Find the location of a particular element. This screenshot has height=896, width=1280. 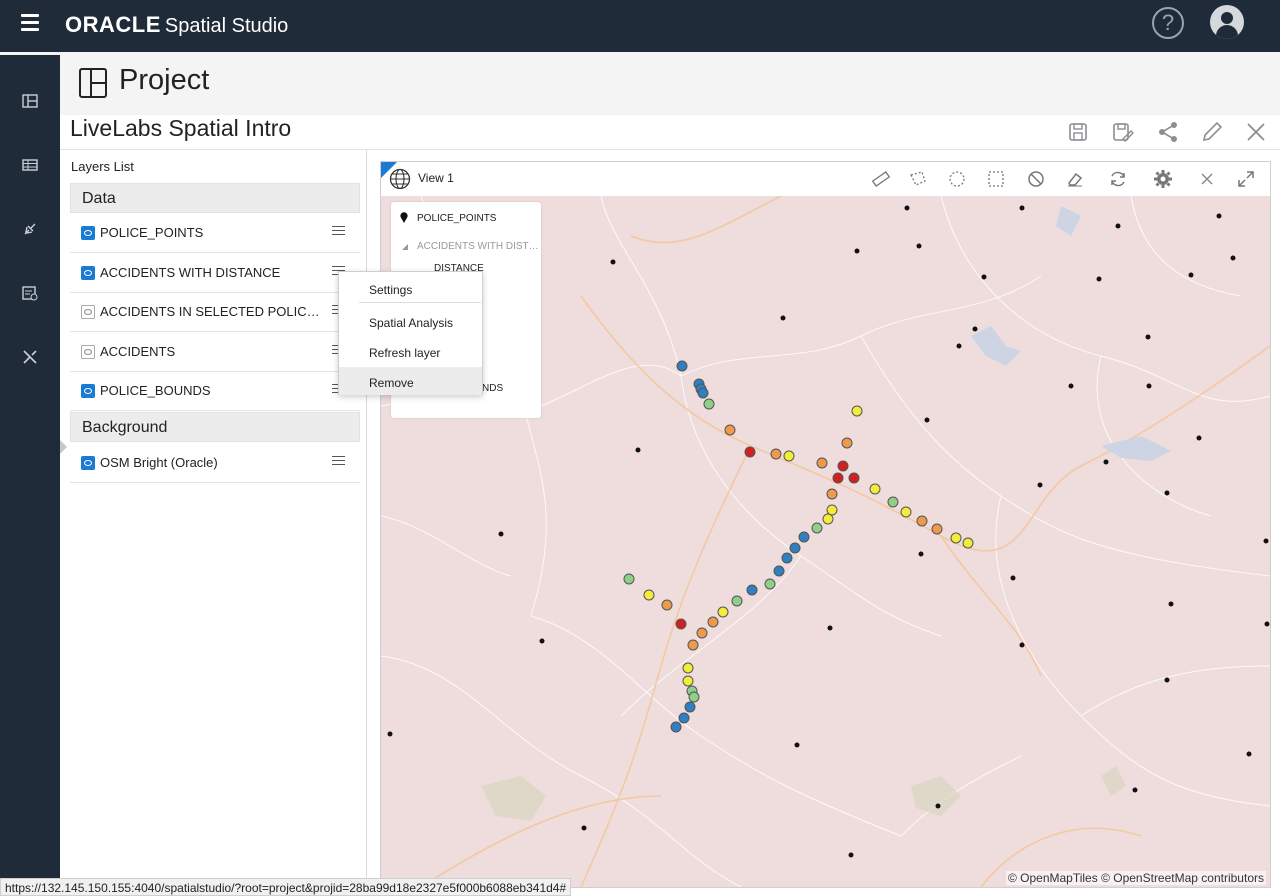

view-header: View 1 is located at coordinates (825, 179).